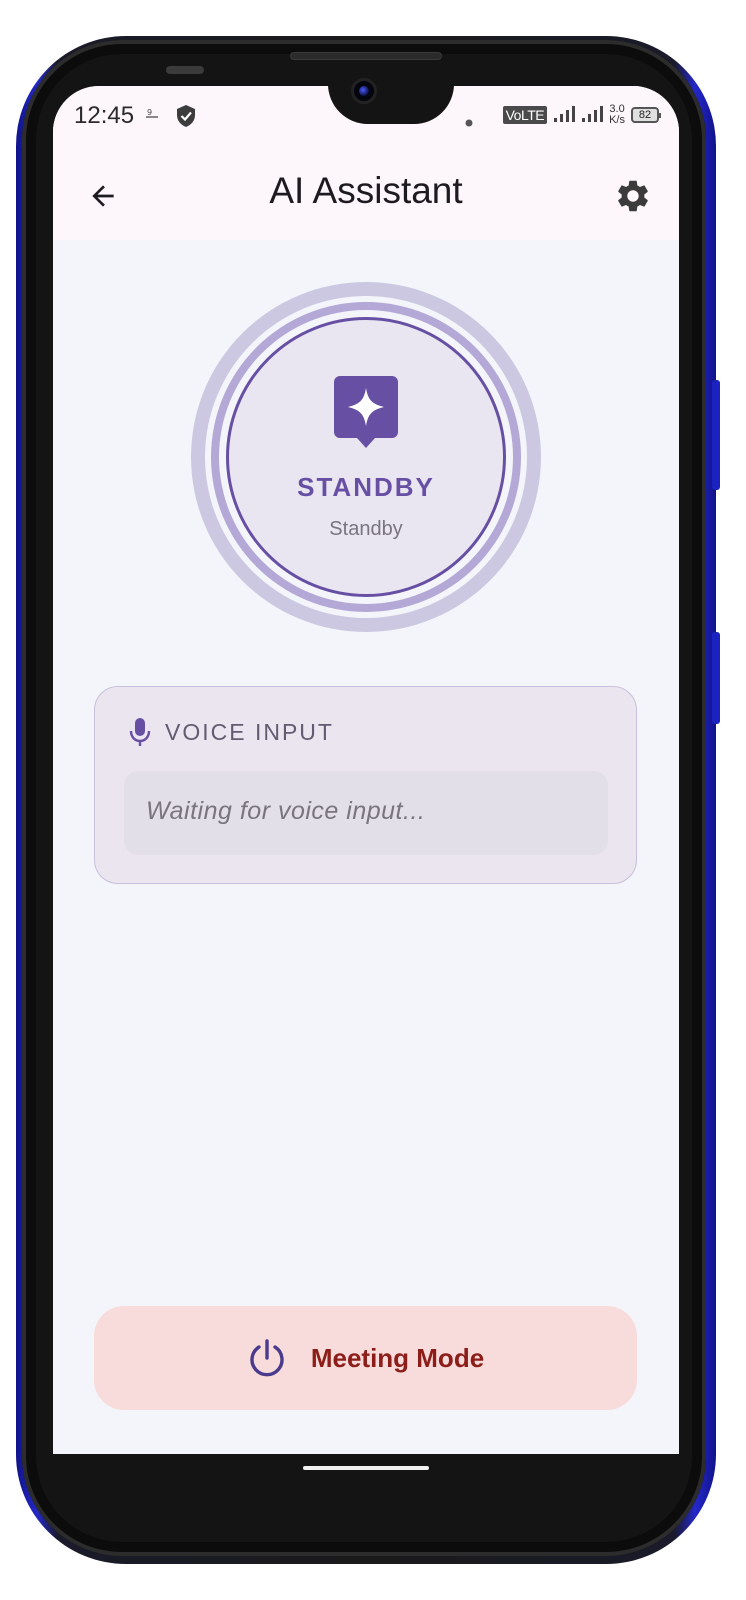 The image size is (746, 1600). I want to click on earpiece-speaker, so click(366, 56).